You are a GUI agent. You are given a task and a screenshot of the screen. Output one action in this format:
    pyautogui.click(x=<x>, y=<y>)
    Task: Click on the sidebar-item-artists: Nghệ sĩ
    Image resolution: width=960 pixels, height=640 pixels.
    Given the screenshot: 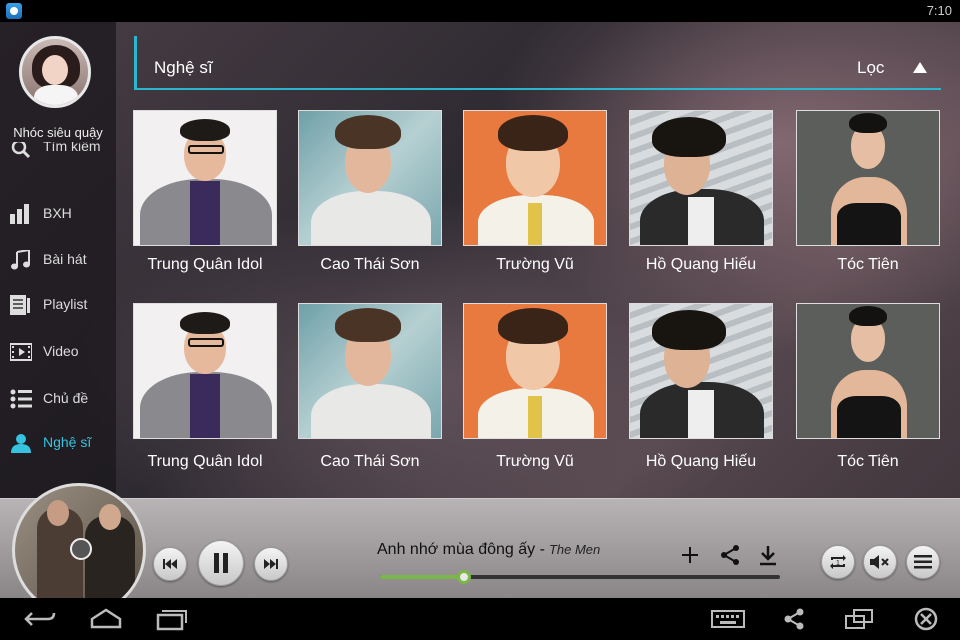 What is the action you would take?
    pyautogui.click(x=58, y=443)
    